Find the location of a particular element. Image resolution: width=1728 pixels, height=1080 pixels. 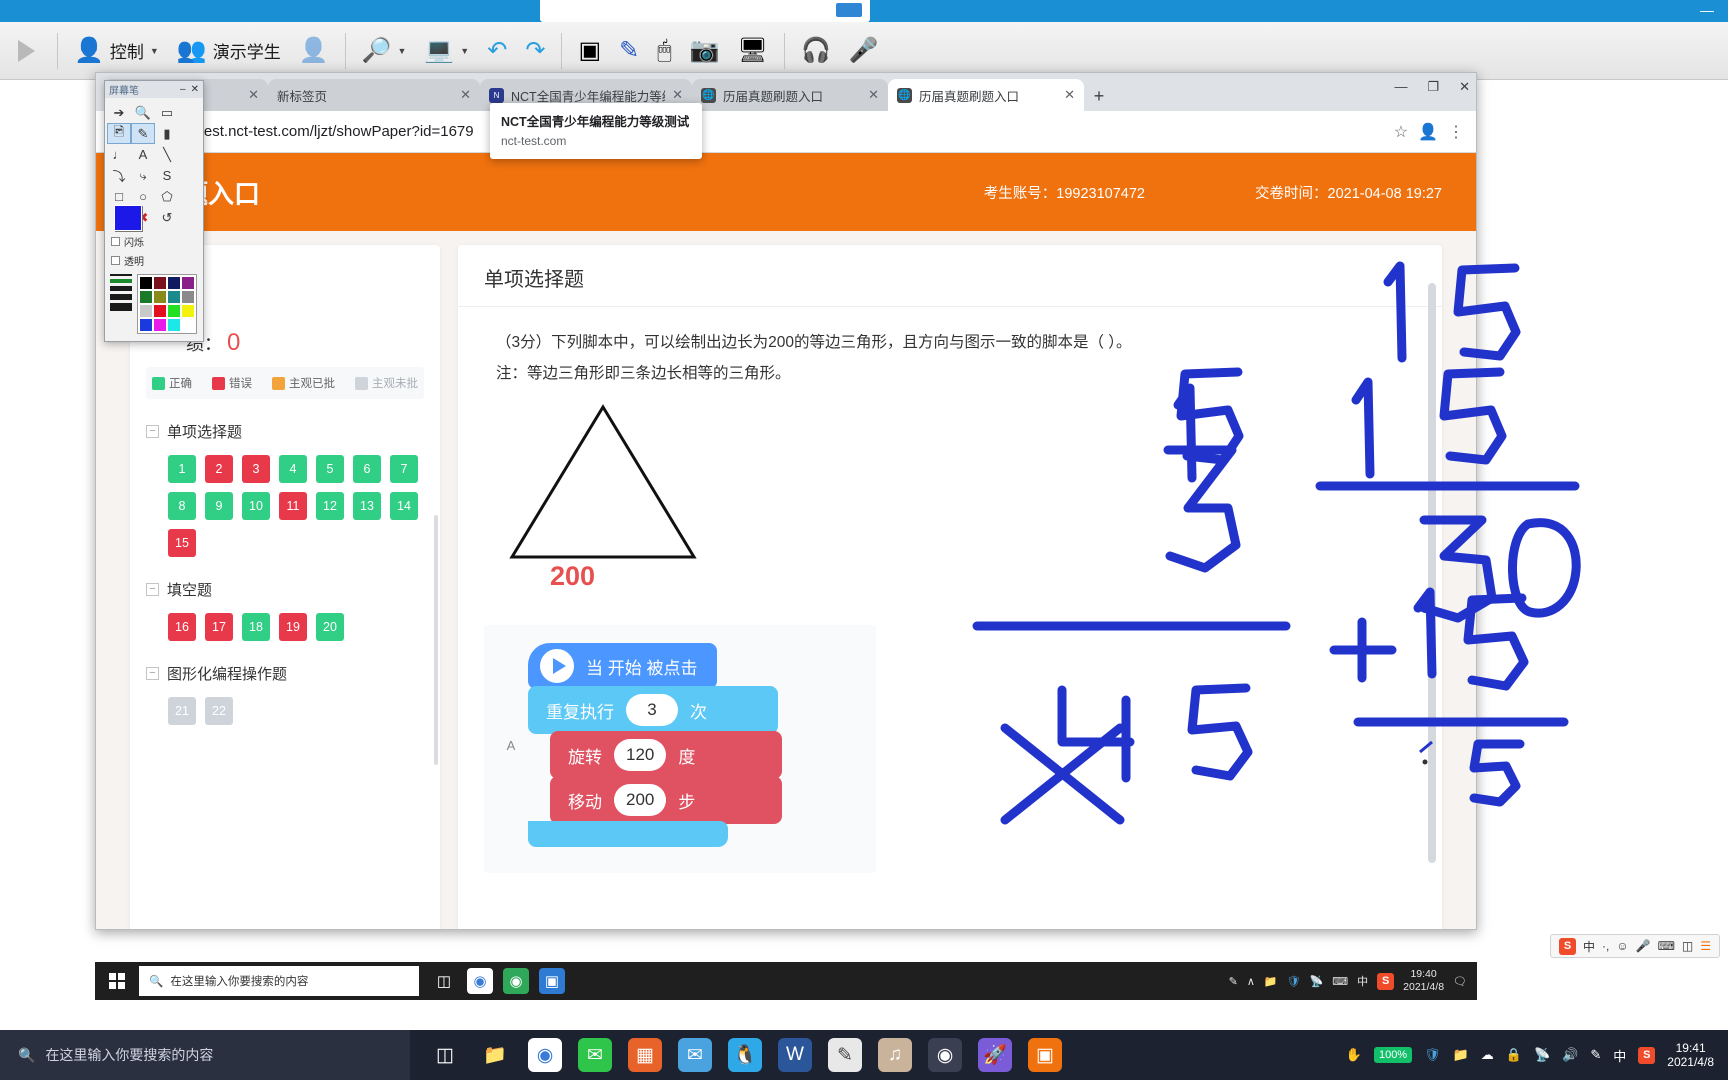

fill-icon: ♩ is located at coordinates (119, 154).